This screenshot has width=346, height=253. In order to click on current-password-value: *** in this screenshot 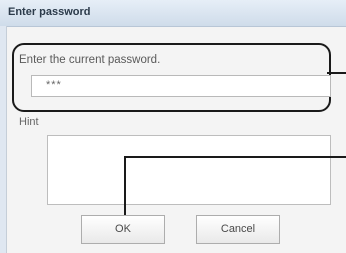, I will do `click(54, 85)`.